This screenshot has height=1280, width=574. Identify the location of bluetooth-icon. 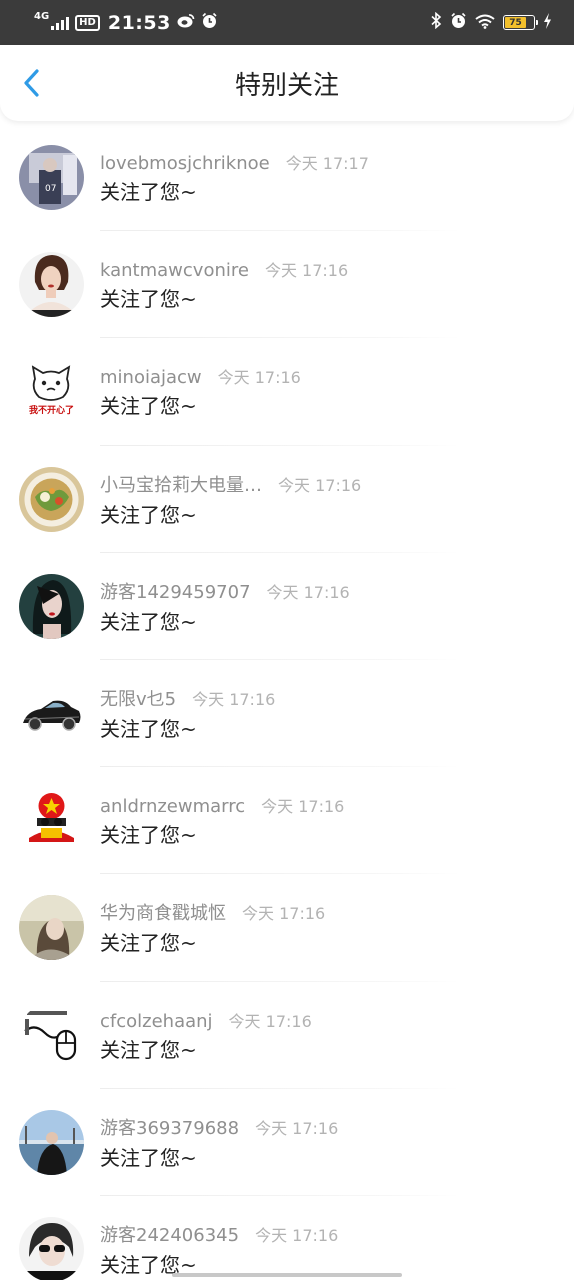
(436, 22).